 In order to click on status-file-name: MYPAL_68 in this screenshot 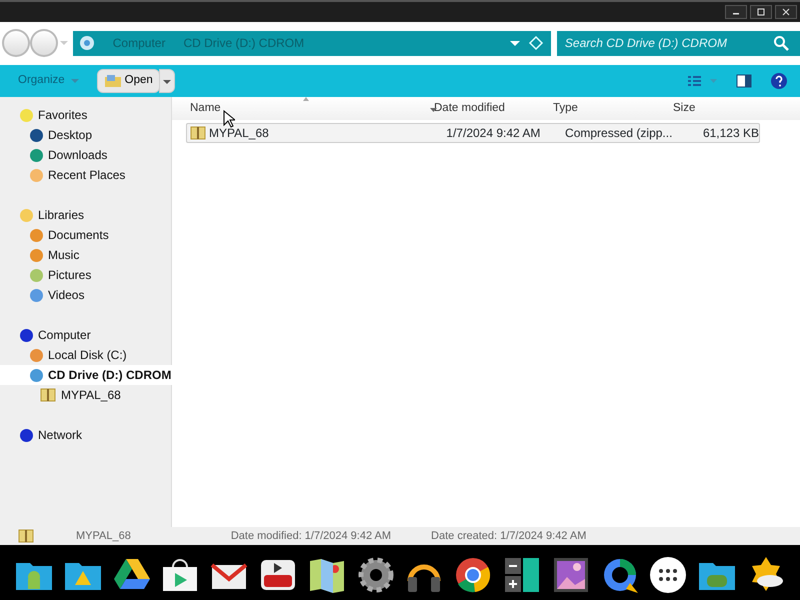, I will do `click(103, 536)`.